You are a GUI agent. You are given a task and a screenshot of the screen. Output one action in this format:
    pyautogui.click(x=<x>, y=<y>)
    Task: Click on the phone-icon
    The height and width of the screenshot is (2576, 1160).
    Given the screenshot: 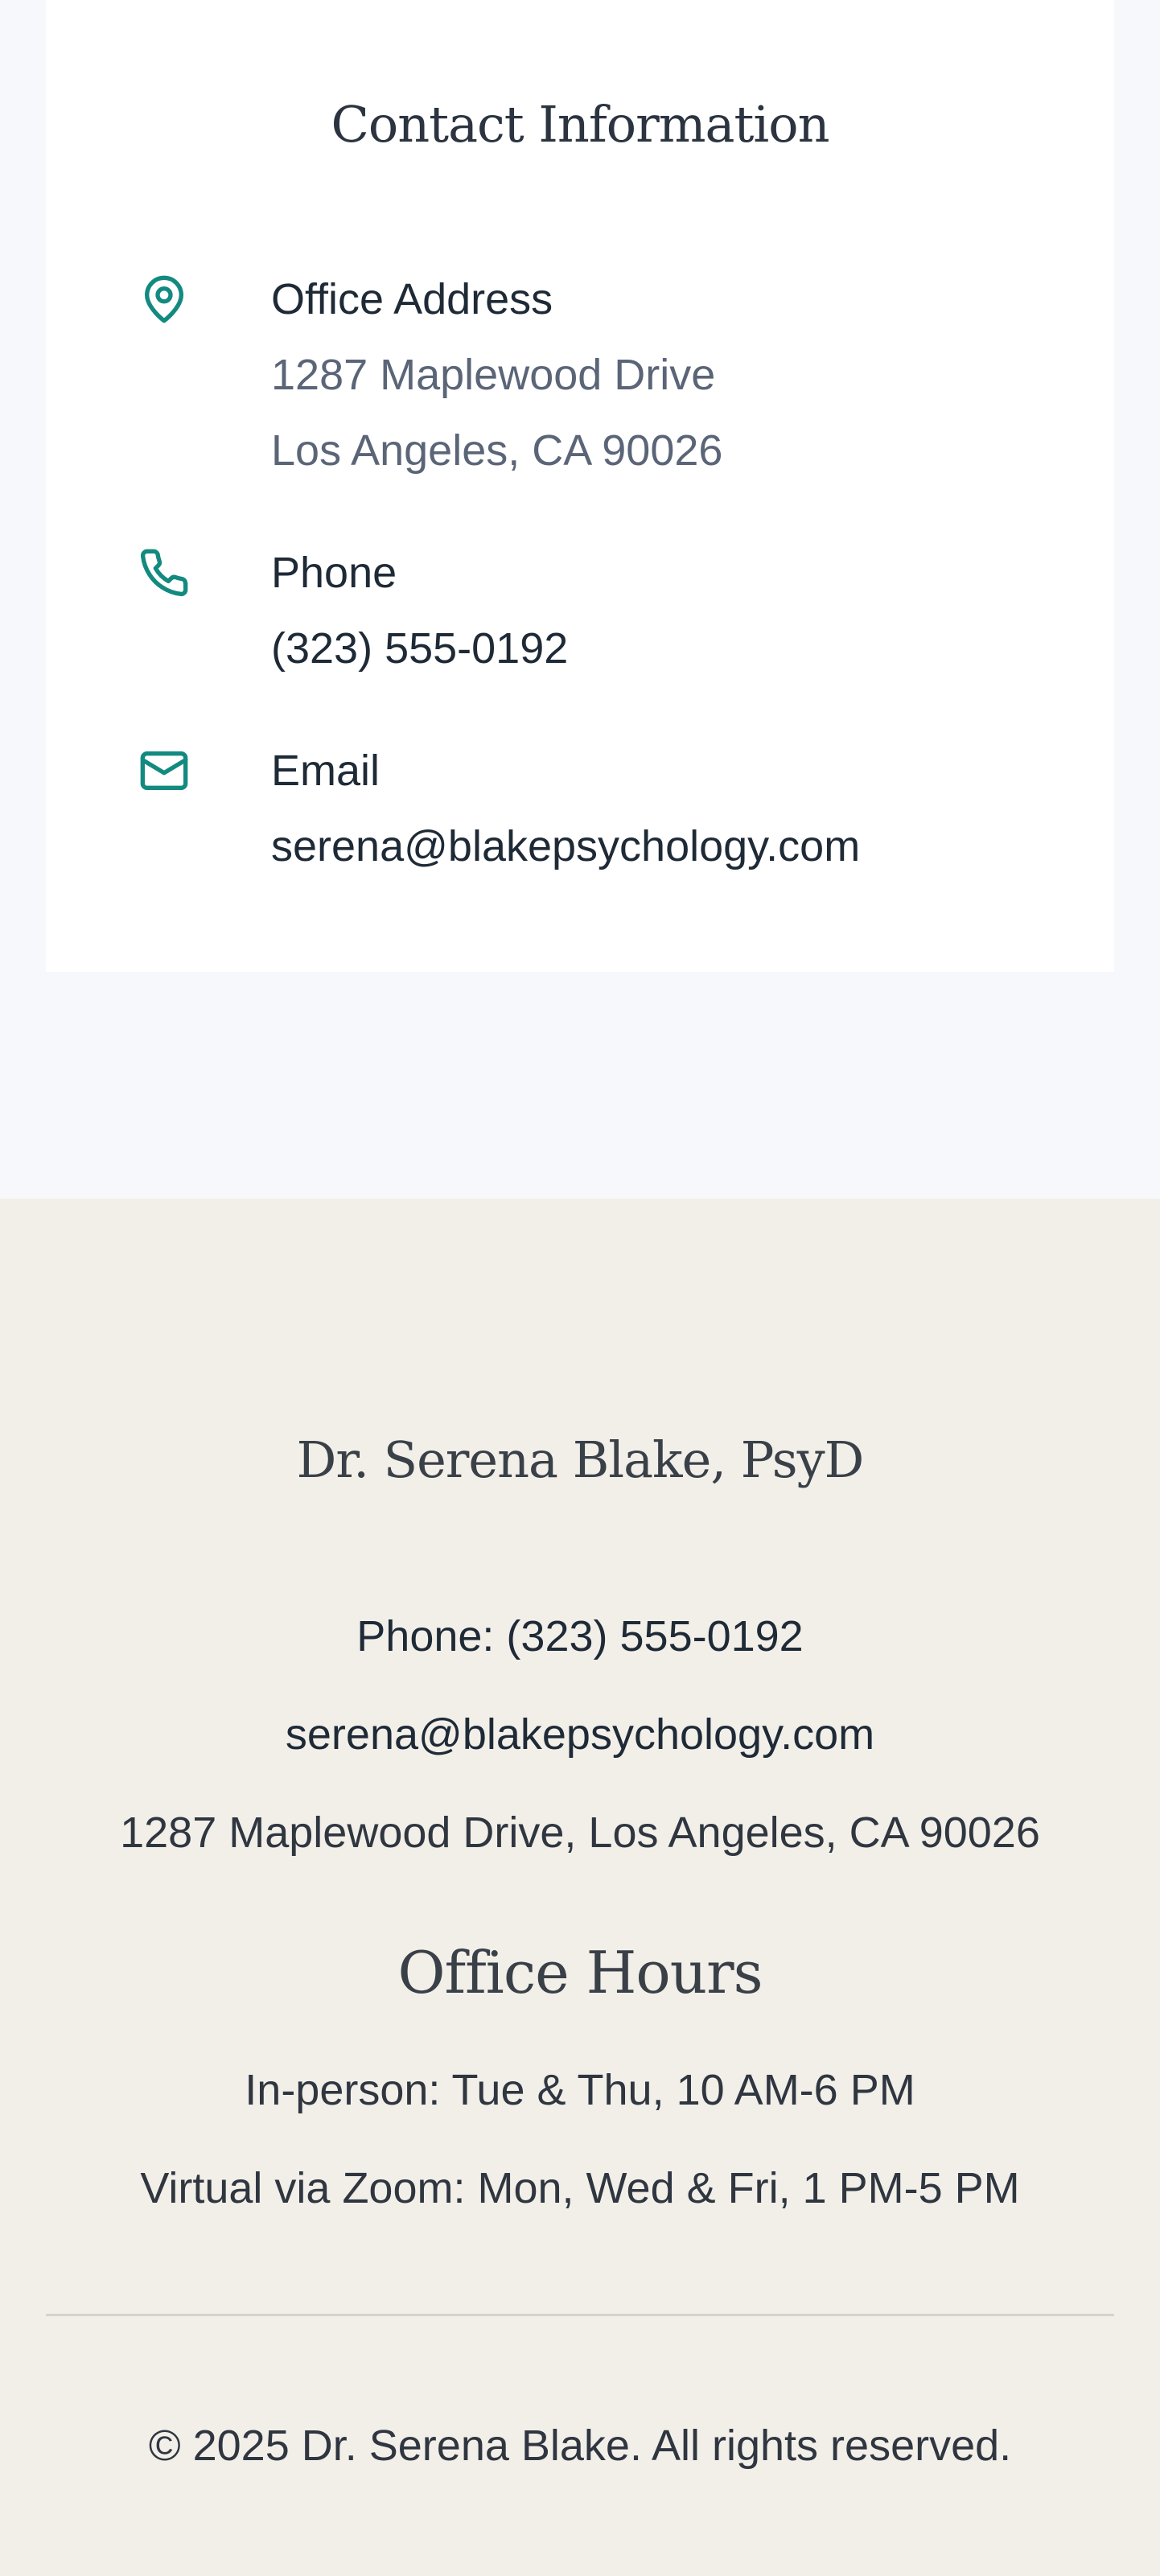 What is the action you would take?
    pyautogui.click(x=164, y=573)
    